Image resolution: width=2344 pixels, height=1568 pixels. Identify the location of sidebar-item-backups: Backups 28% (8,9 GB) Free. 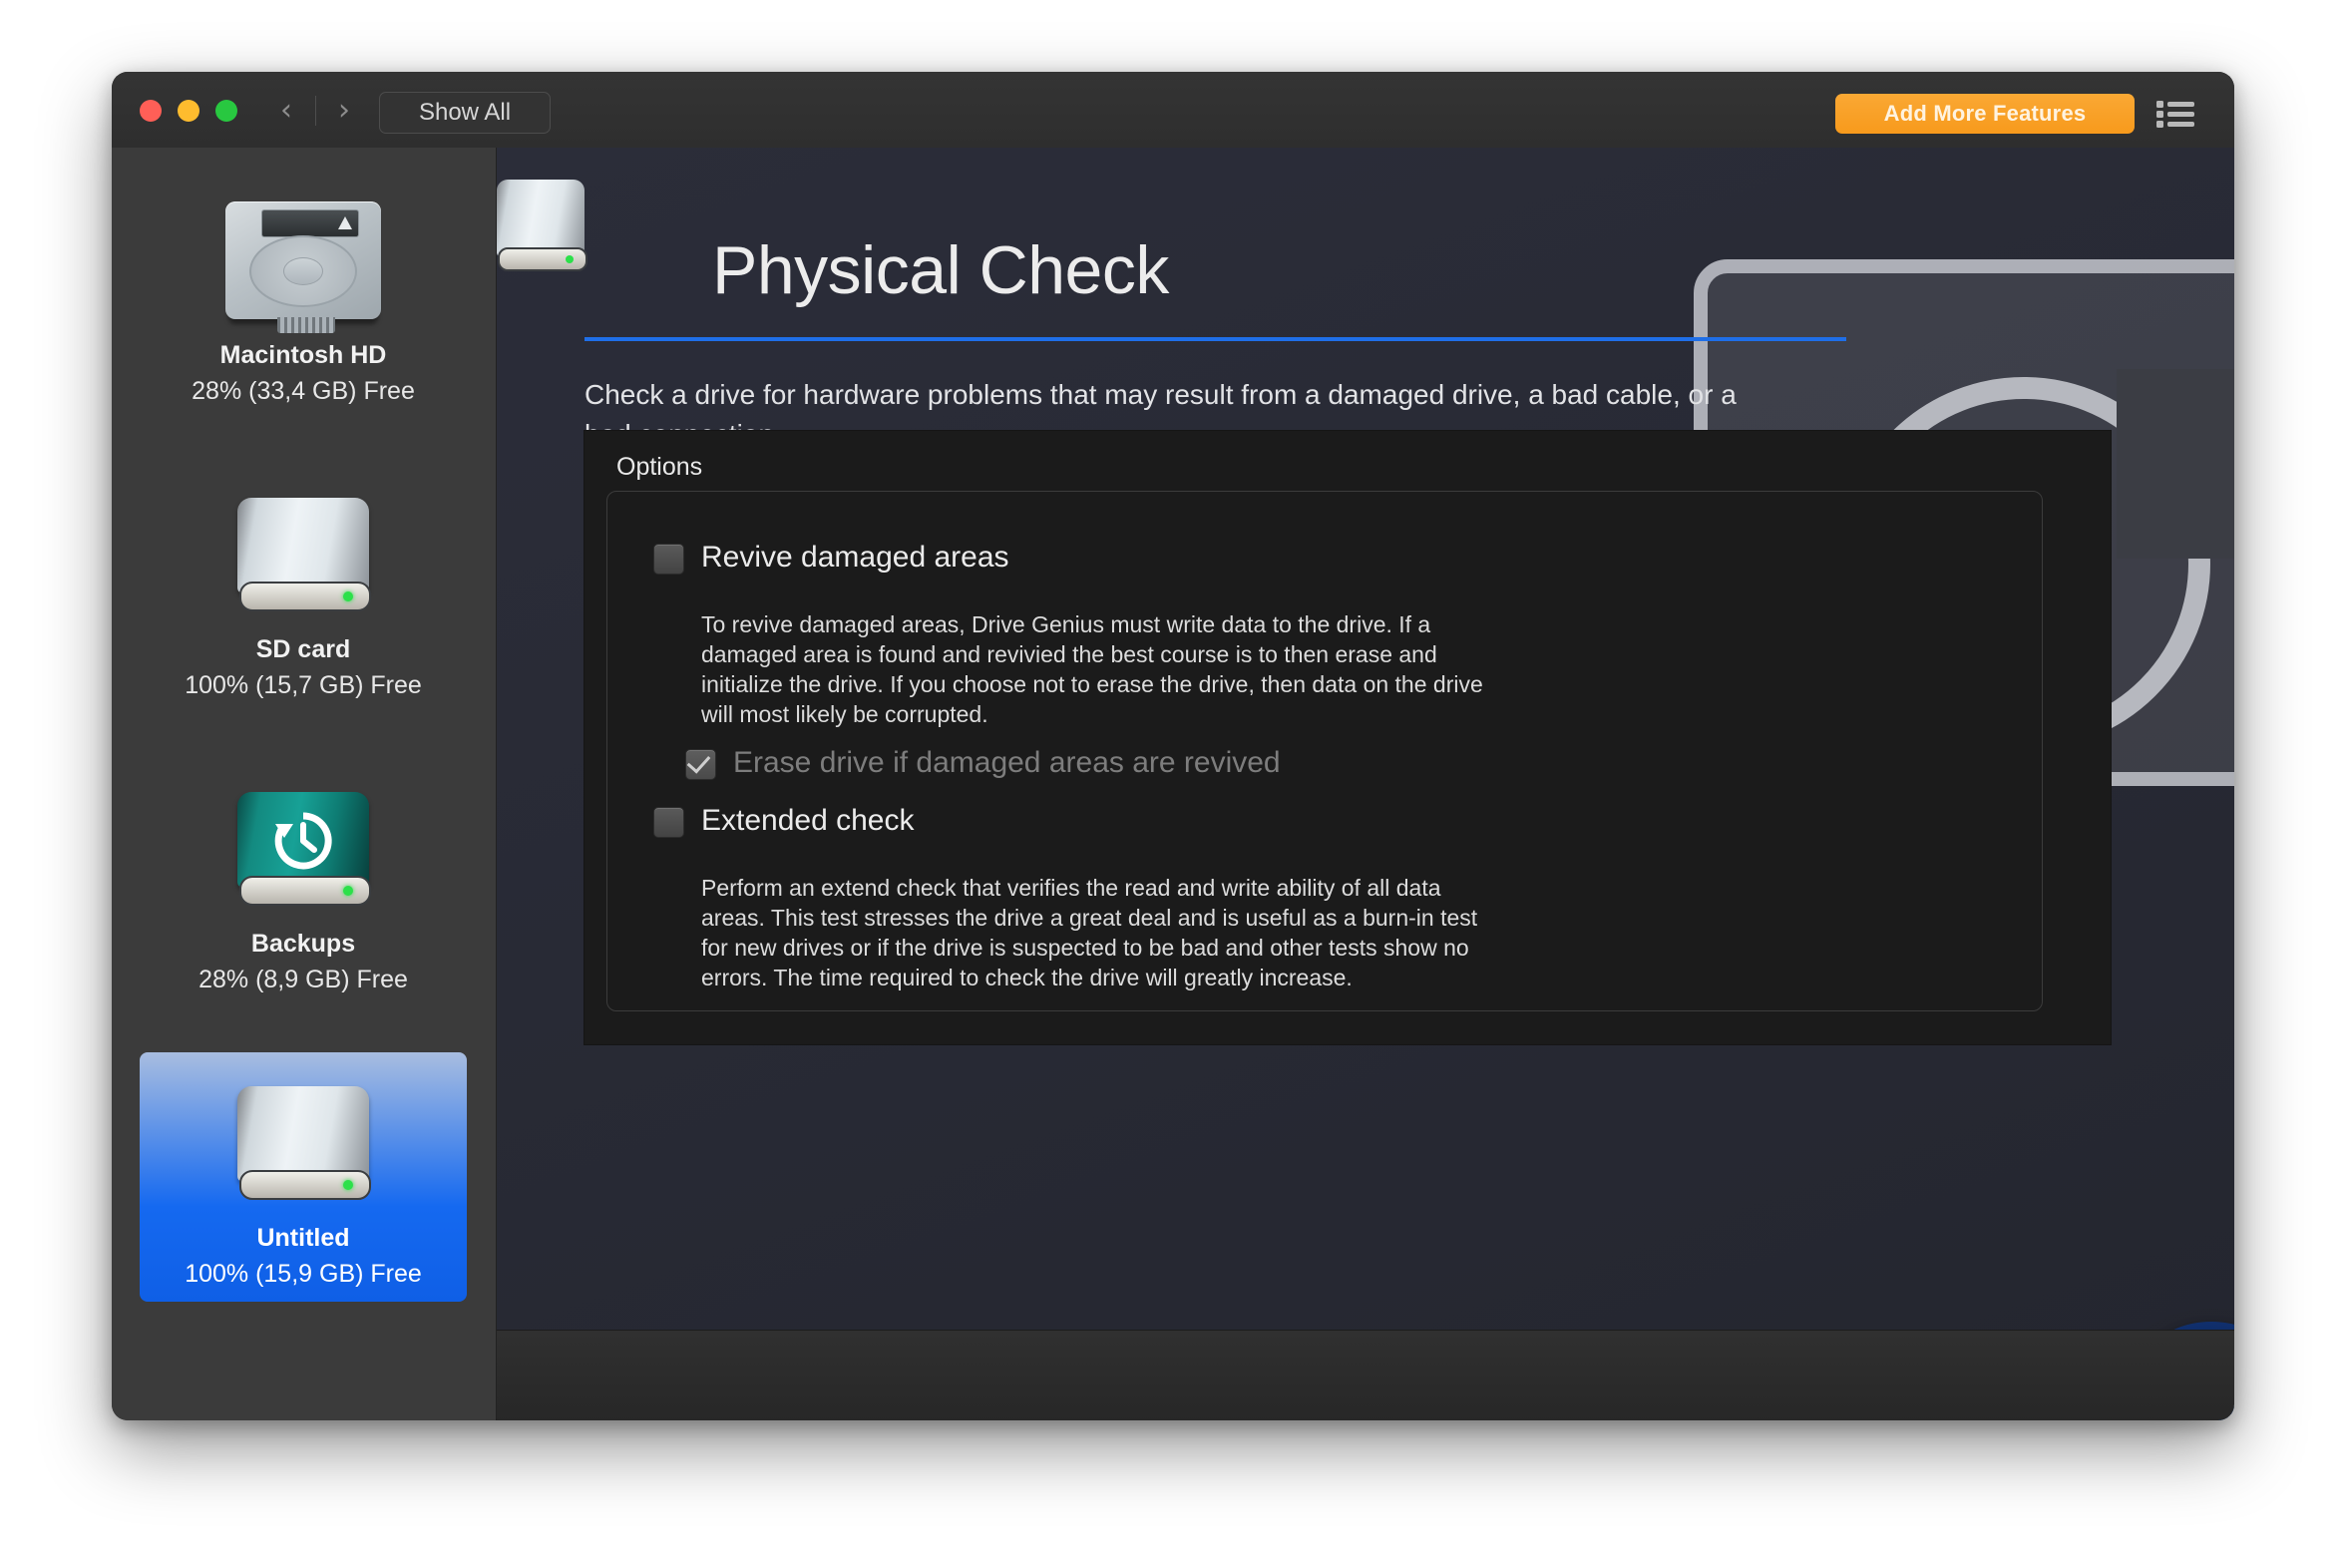
(303, 883).